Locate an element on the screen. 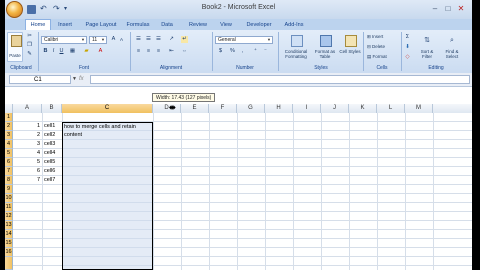  cell-b3: cell2 is located at coordinates (53, 135).